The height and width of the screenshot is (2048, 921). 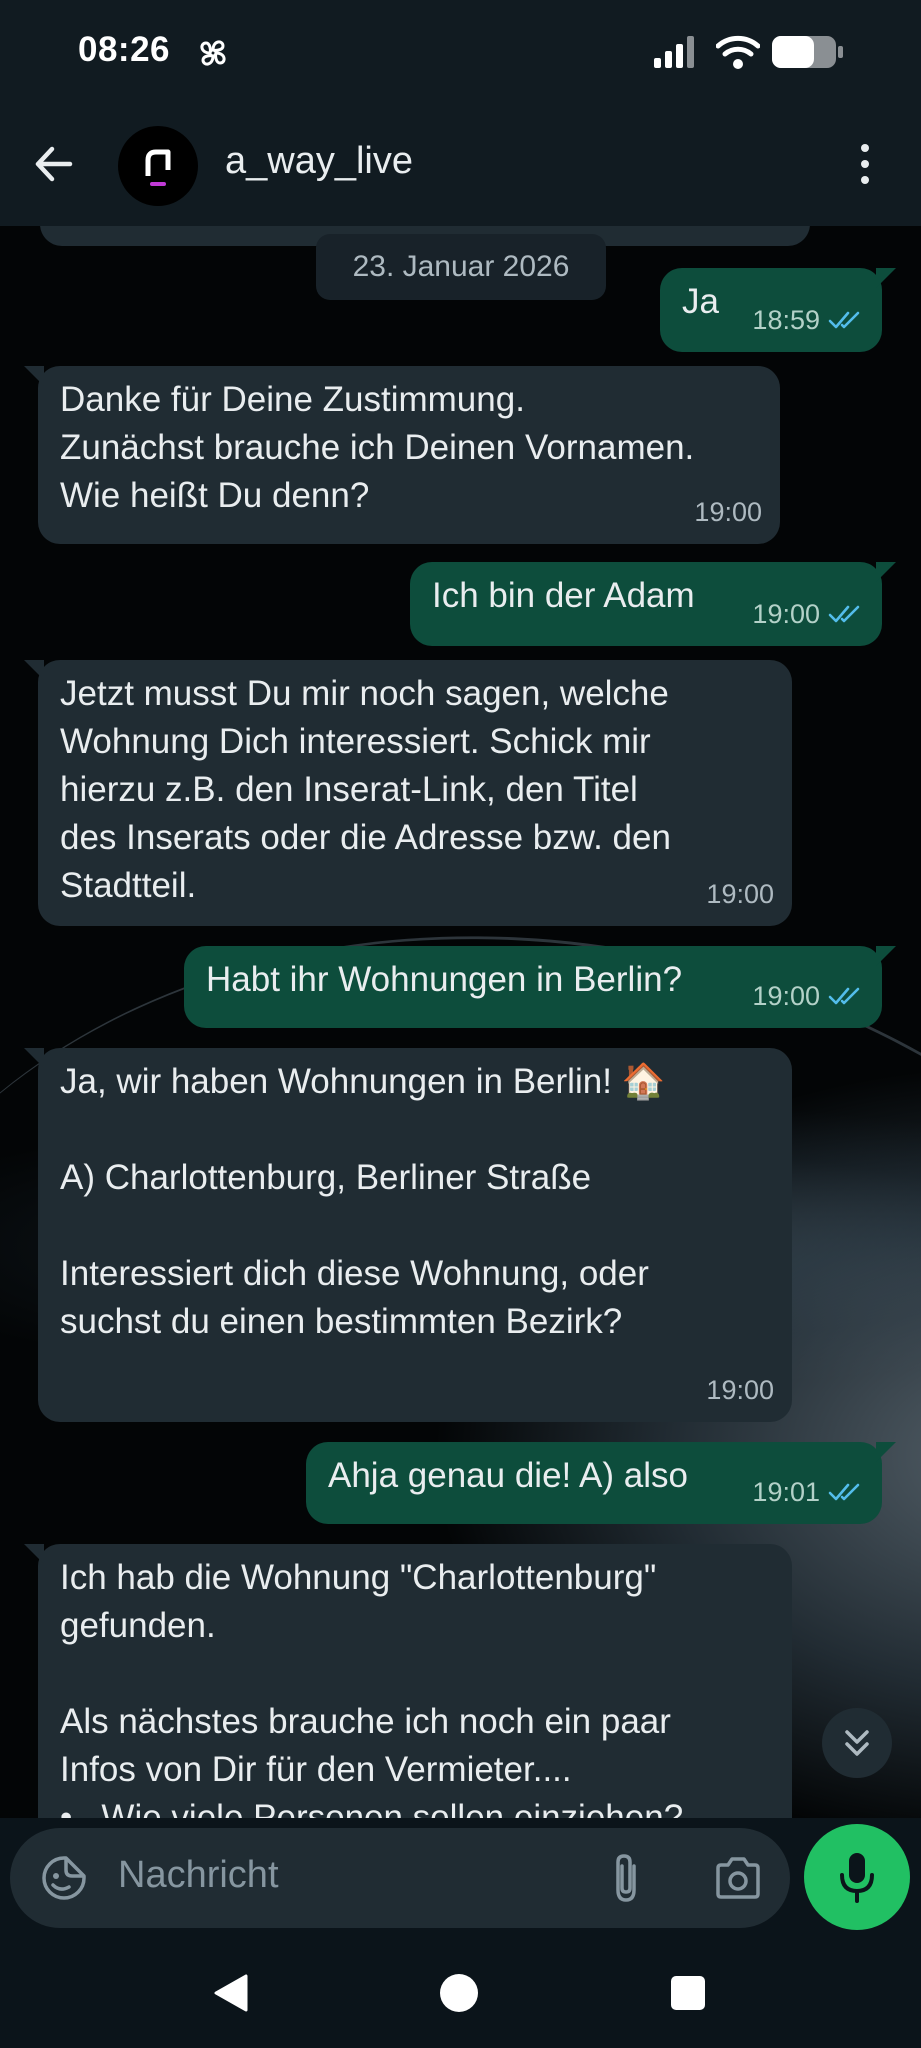 What do you see at coordinates (64, 1878) in the screenshot?
I see `sticker-emoji-icon` at bounding box center [64, 1878].